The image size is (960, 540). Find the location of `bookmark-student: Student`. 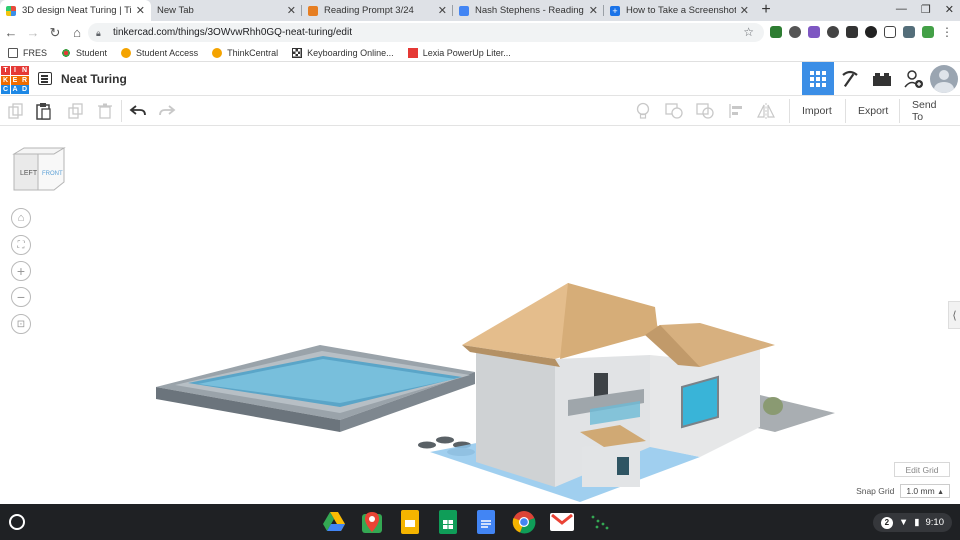

bookmark-student: Student is located at coordinates (84, 52).